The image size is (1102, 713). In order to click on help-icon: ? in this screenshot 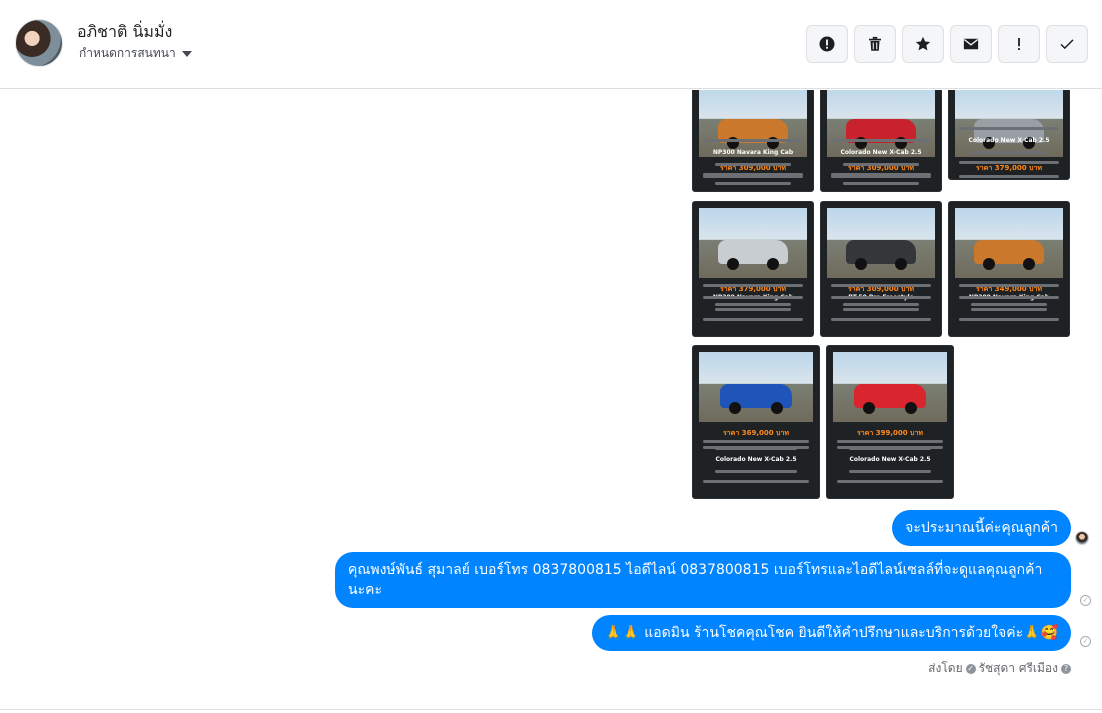, I will do `click(1066, 668)`.